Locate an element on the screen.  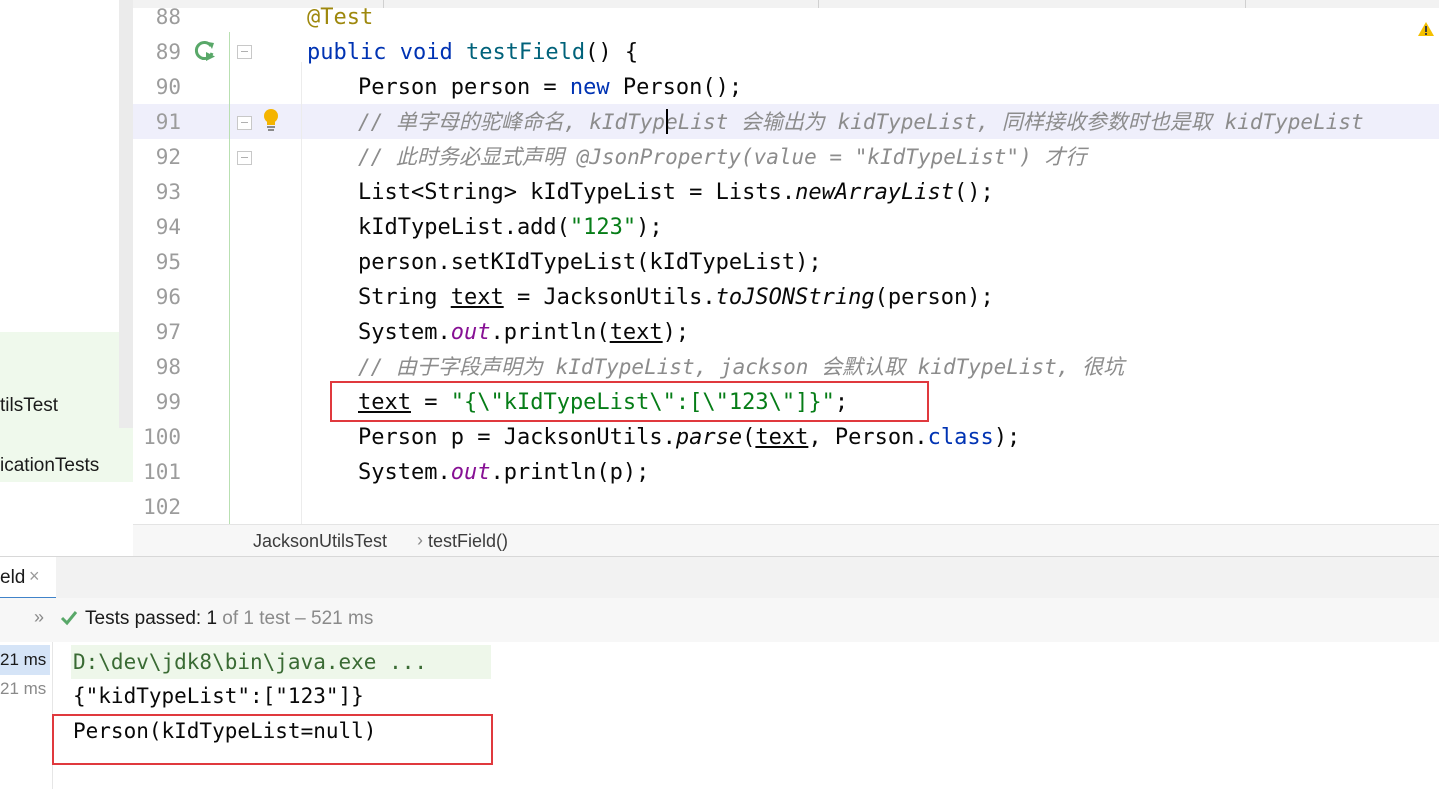
test-status-text: Tests passed: 1 of 1 test – 521 ms is located at coordinates (229, 619).